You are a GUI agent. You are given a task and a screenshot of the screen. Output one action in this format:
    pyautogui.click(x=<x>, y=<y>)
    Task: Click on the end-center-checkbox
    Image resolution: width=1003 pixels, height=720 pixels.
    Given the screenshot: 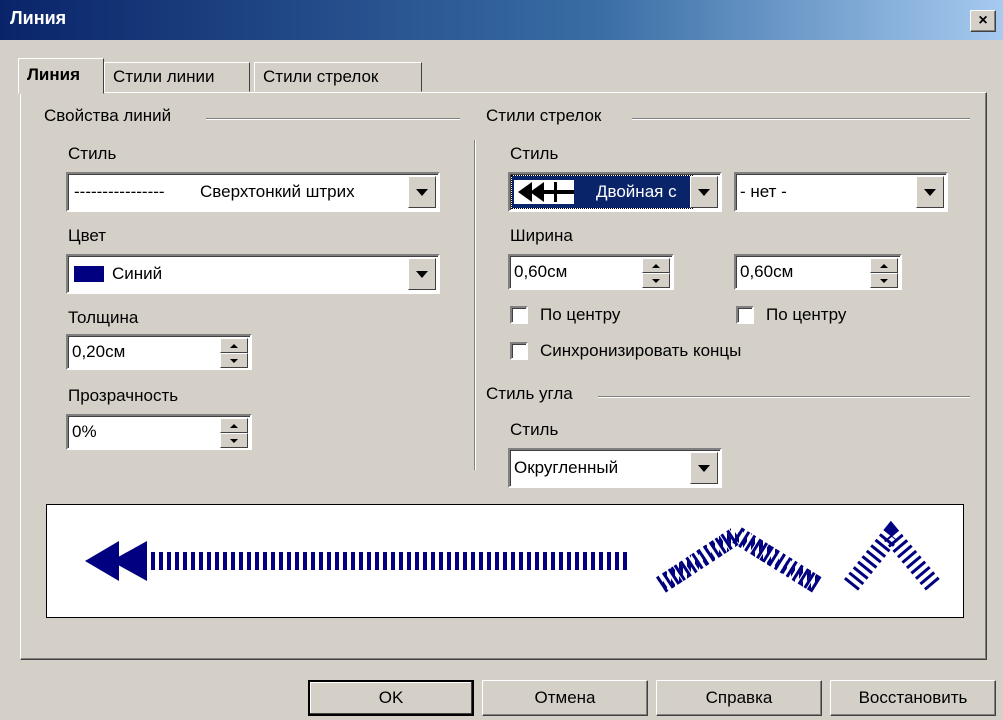 What is the action you would take?
    pyautogui.click(x=745, y=315)
    